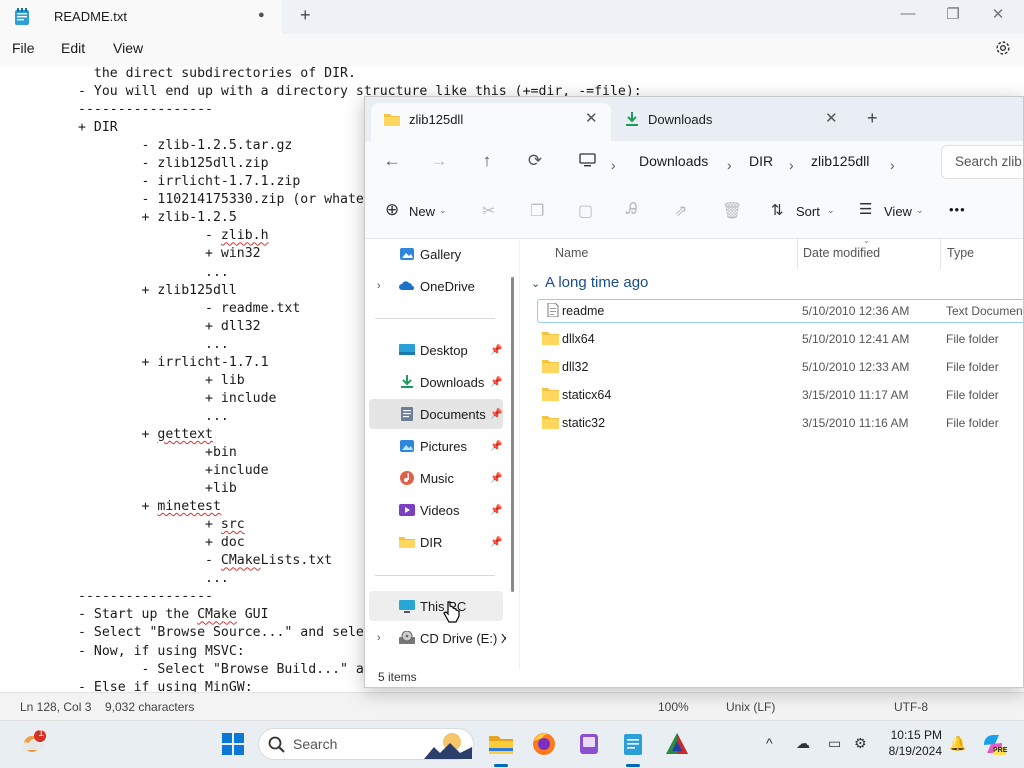 The width and height of the screenshot is (1024, 768). I want to click on sort-button: Sort, so click(808, 211).